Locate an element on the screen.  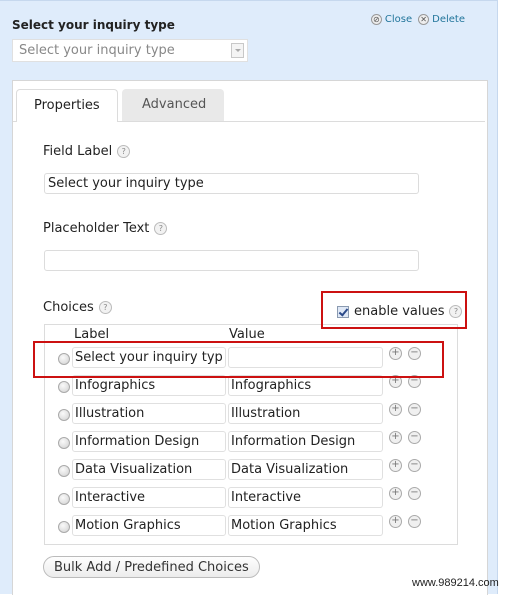
field-label-input is located at coordinates (231, 183).